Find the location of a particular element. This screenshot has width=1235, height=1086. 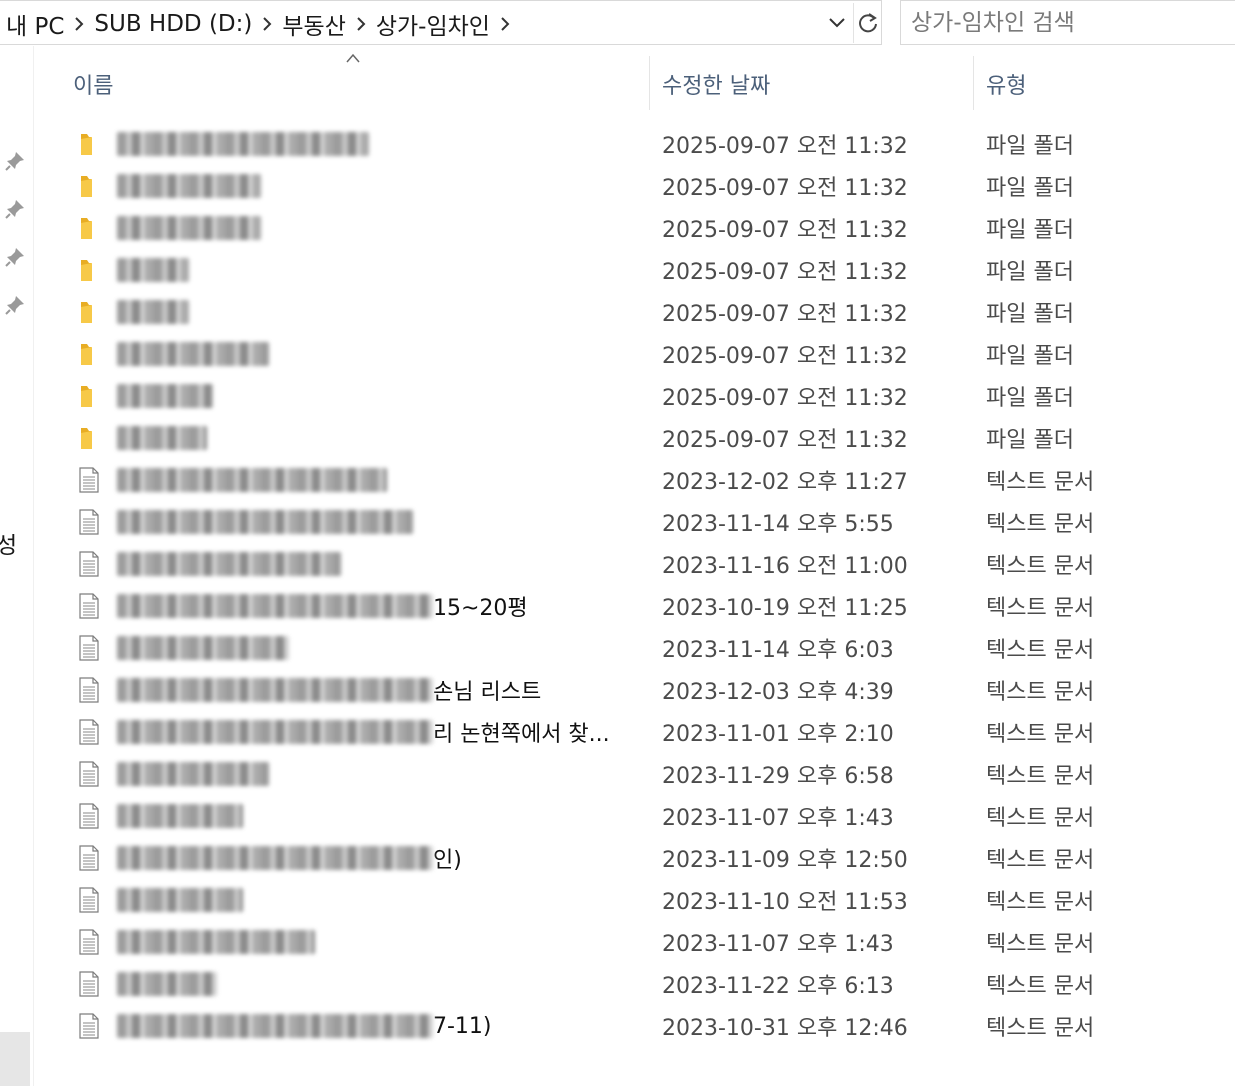

file-row: 인) 2023-11-09 오후 12:50 텍스트 문서 is located at coordinates (635, 858).